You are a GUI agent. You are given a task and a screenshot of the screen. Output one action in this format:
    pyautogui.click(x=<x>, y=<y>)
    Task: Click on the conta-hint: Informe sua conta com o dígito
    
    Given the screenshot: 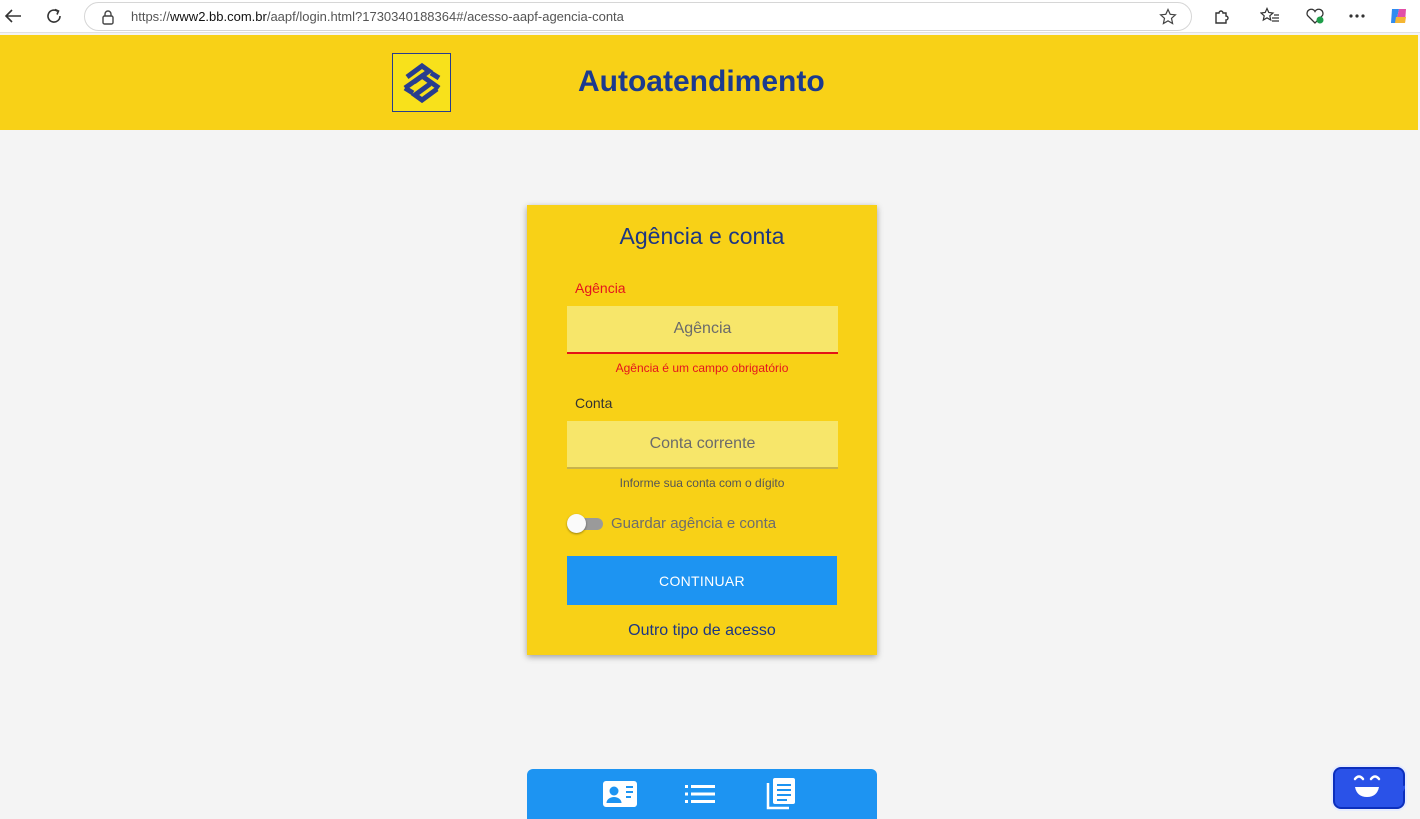 What is the action you would take?
    pyautogui.click(x=702, y=483)
    